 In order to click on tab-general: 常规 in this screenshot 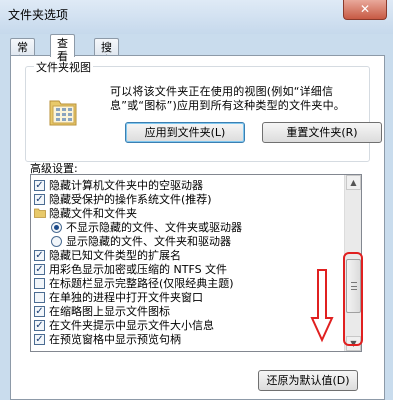, I will do `click(22, 52)`.